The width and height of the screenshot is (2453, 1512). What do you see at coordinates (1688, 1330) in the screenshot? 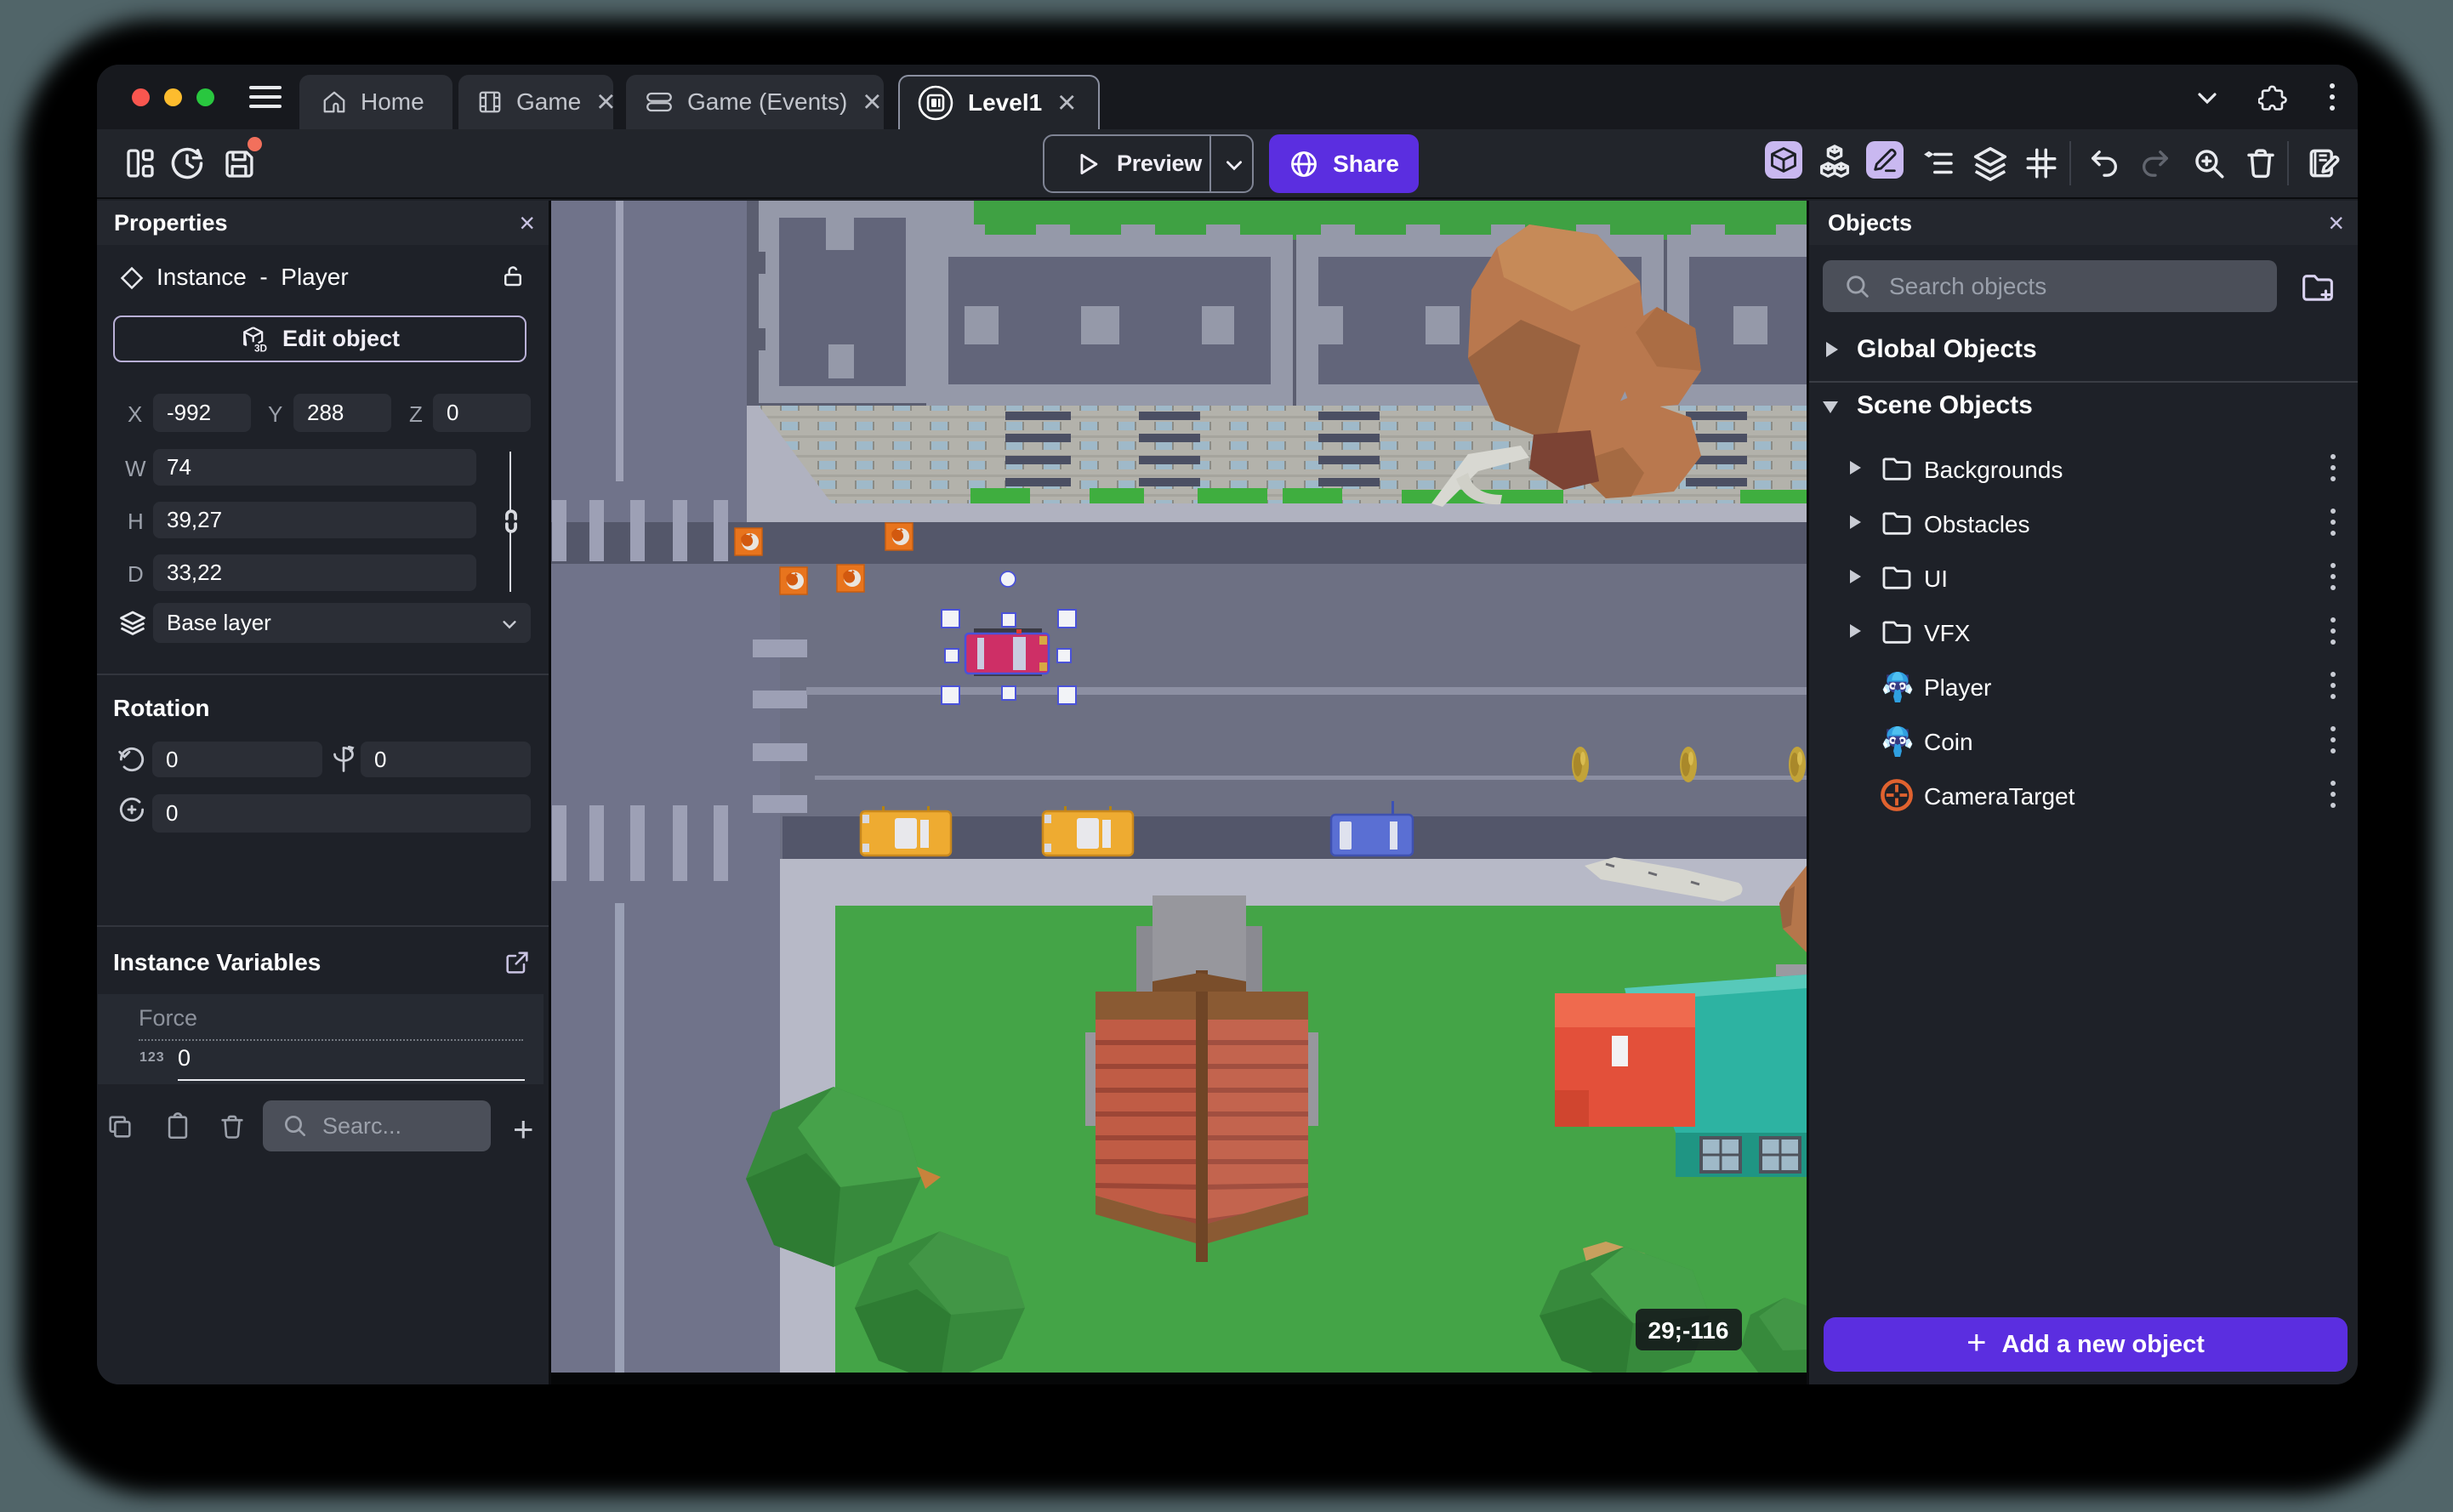
I see `svg-text: 29;-116` at bounding box center [1688, 1330].